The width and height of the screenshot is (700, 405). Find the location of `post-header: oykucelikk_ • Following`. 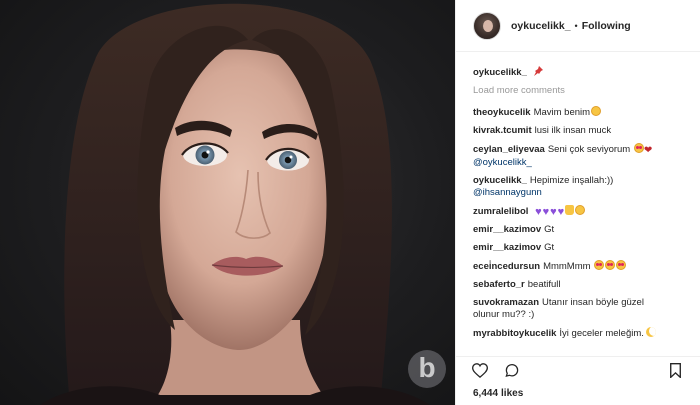

post-header: oykucelikk_ • Following is located at coordinates (578, 26).